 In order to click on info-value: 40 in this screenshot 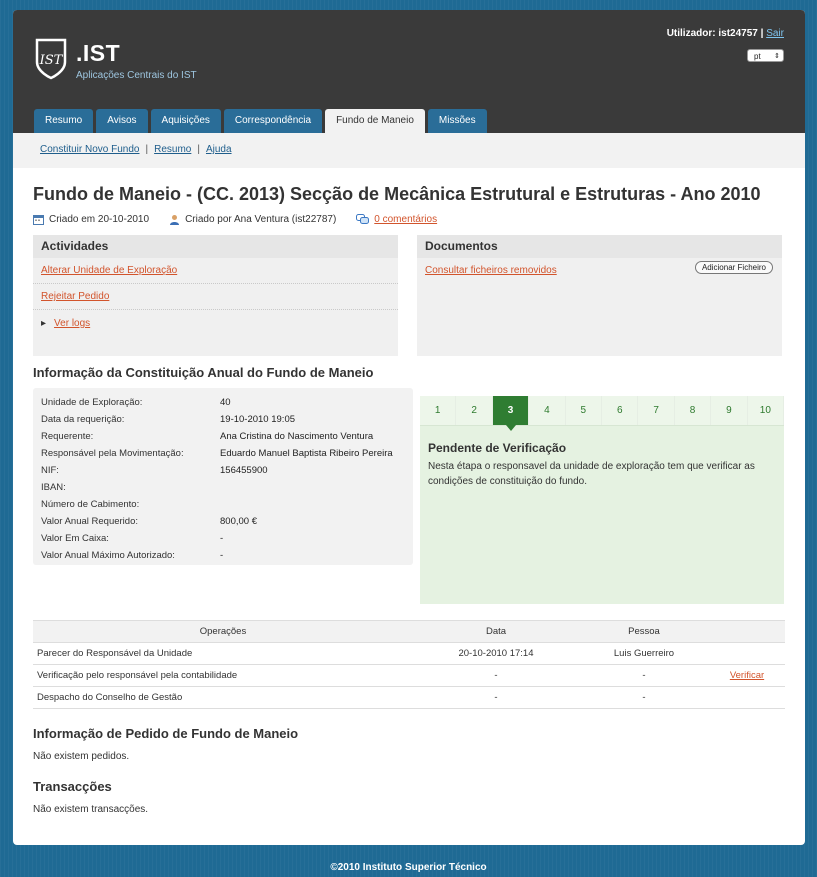, I will do `click(225, 402)`.